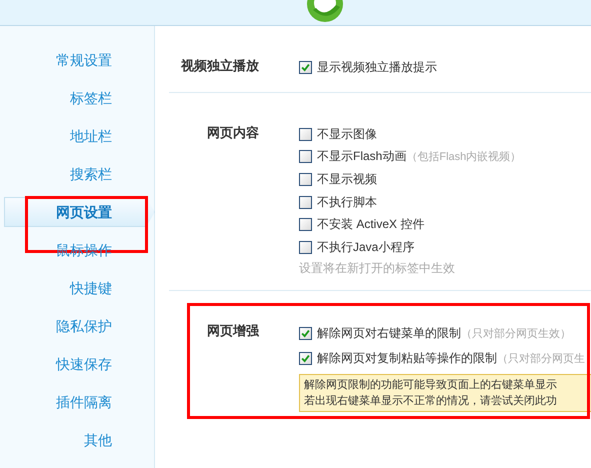  Describe the element at coordinates (79, 288) in the screenshot. I see `sidebar-item: 快捷键` at that location.